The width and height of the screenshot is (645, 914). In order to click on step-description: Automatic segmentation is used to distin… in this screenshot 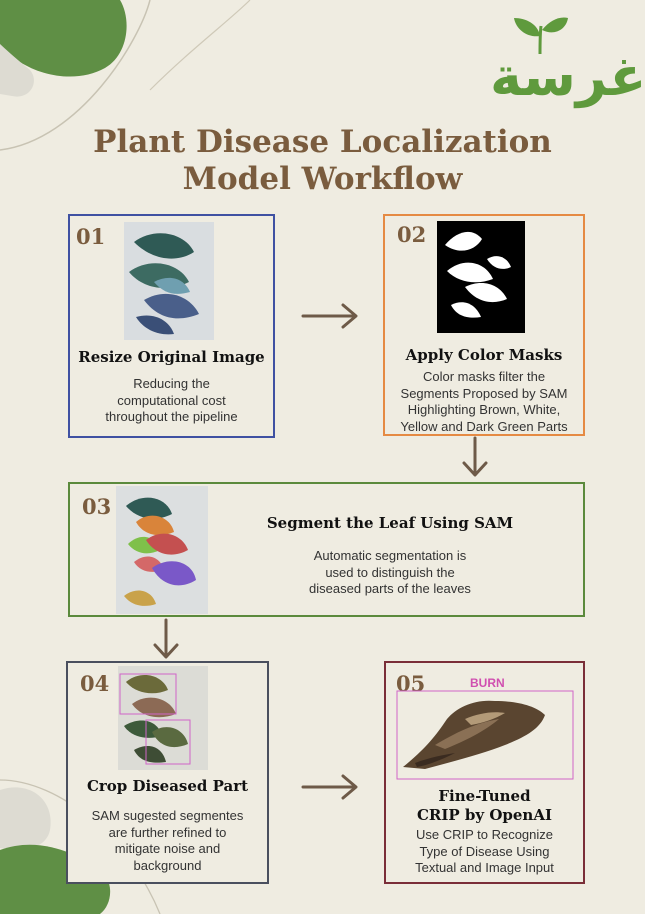, I will do `click(390, 572)`.